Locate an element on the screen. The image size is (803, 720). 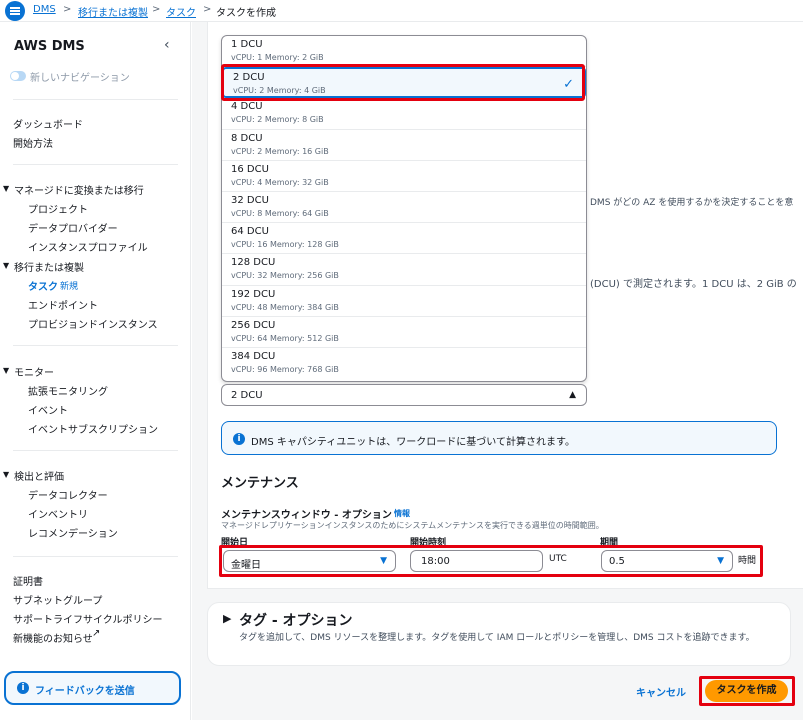
start-day-value: 金曜日 is located at coordinates (246, 565).